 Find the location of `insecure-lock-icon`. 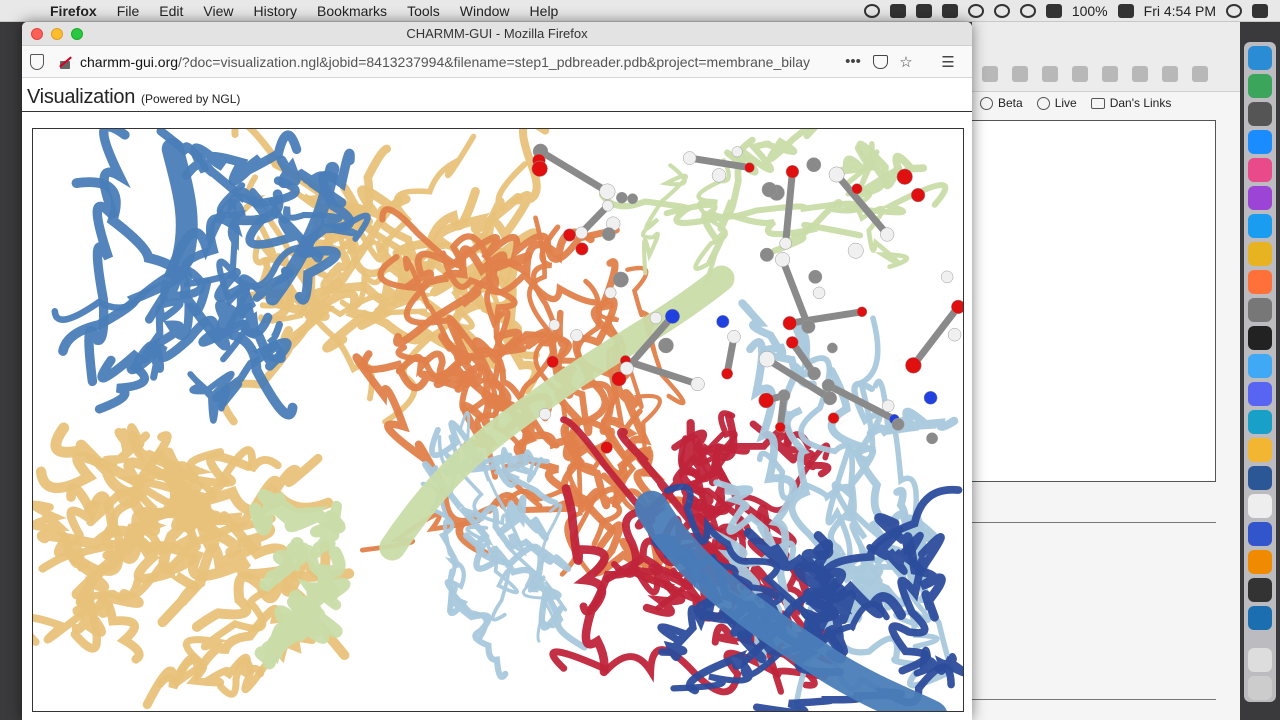

insecure-lock-icon is located at coordinates (65, 62).